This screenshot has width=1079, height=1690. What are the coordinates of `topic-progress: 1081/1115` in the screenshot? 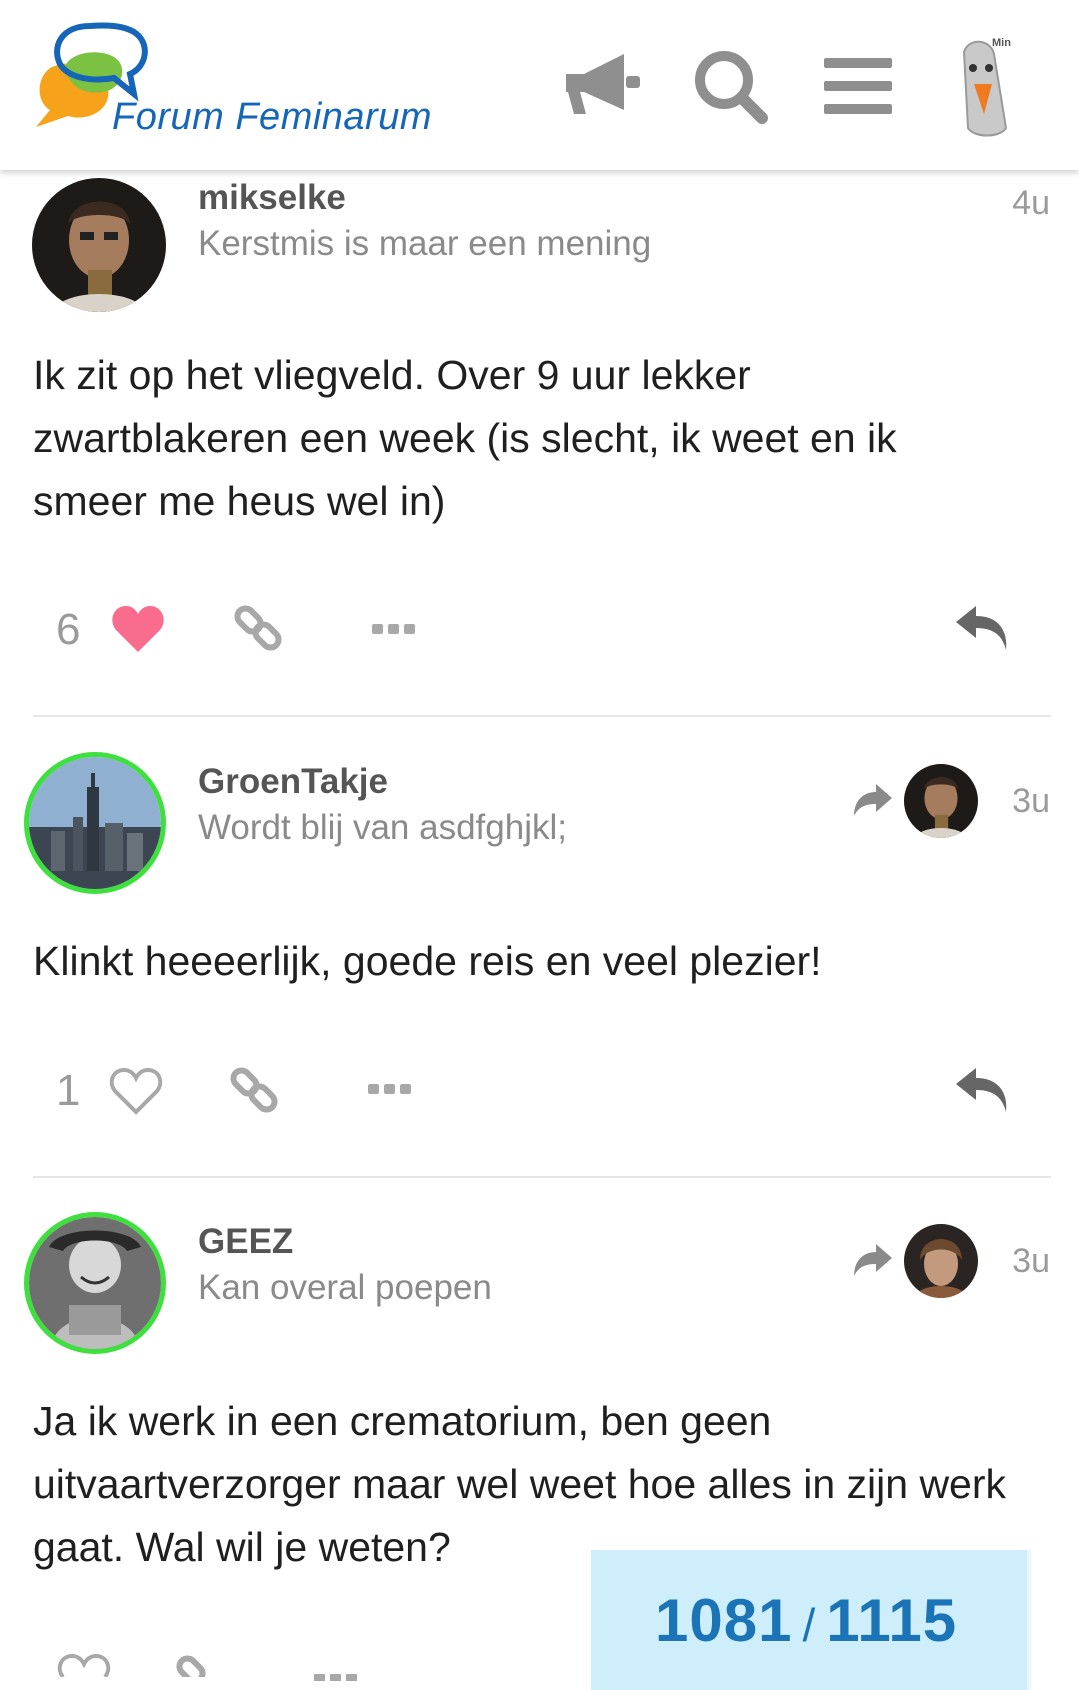 It's located at (811, 1620).